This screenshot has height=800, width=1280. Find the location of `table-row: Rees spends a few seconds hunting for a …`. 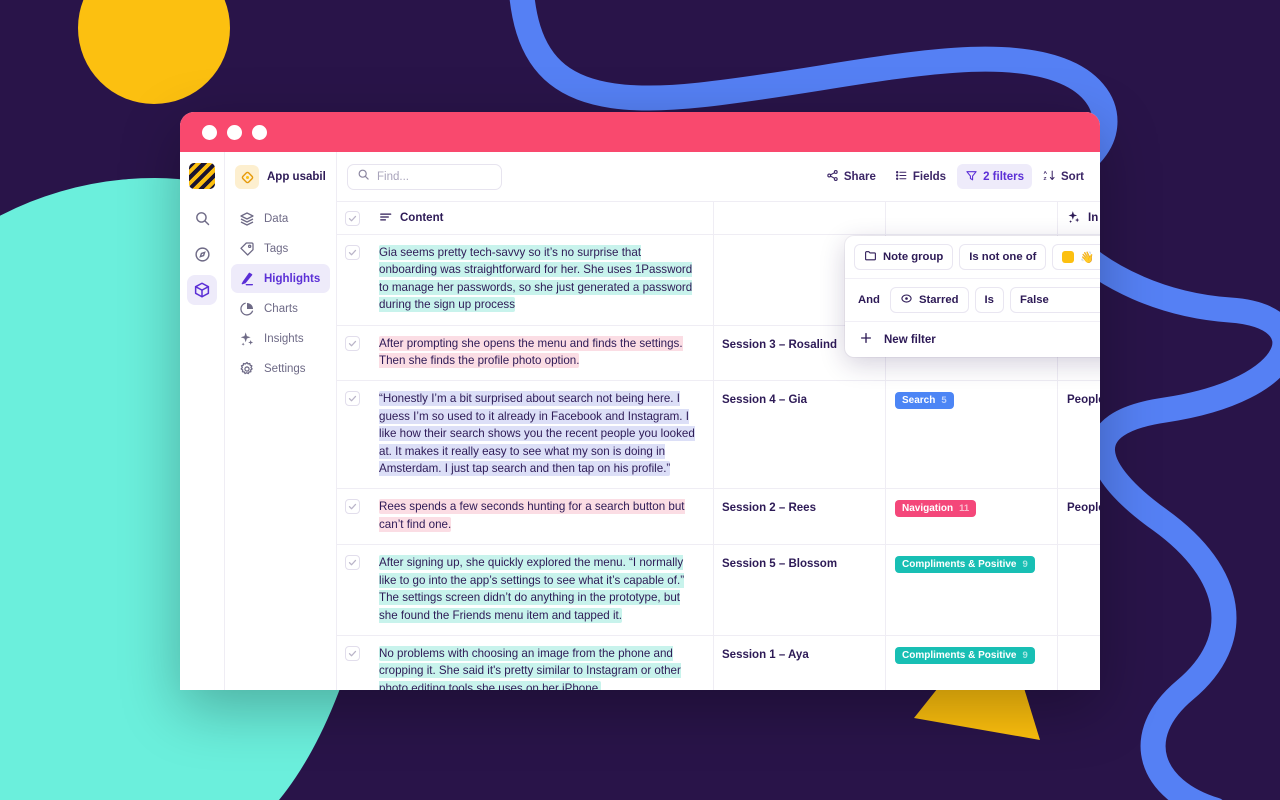

table-row: Rees spends a few seconds hunting for a … is located at coordinates (718, 517).